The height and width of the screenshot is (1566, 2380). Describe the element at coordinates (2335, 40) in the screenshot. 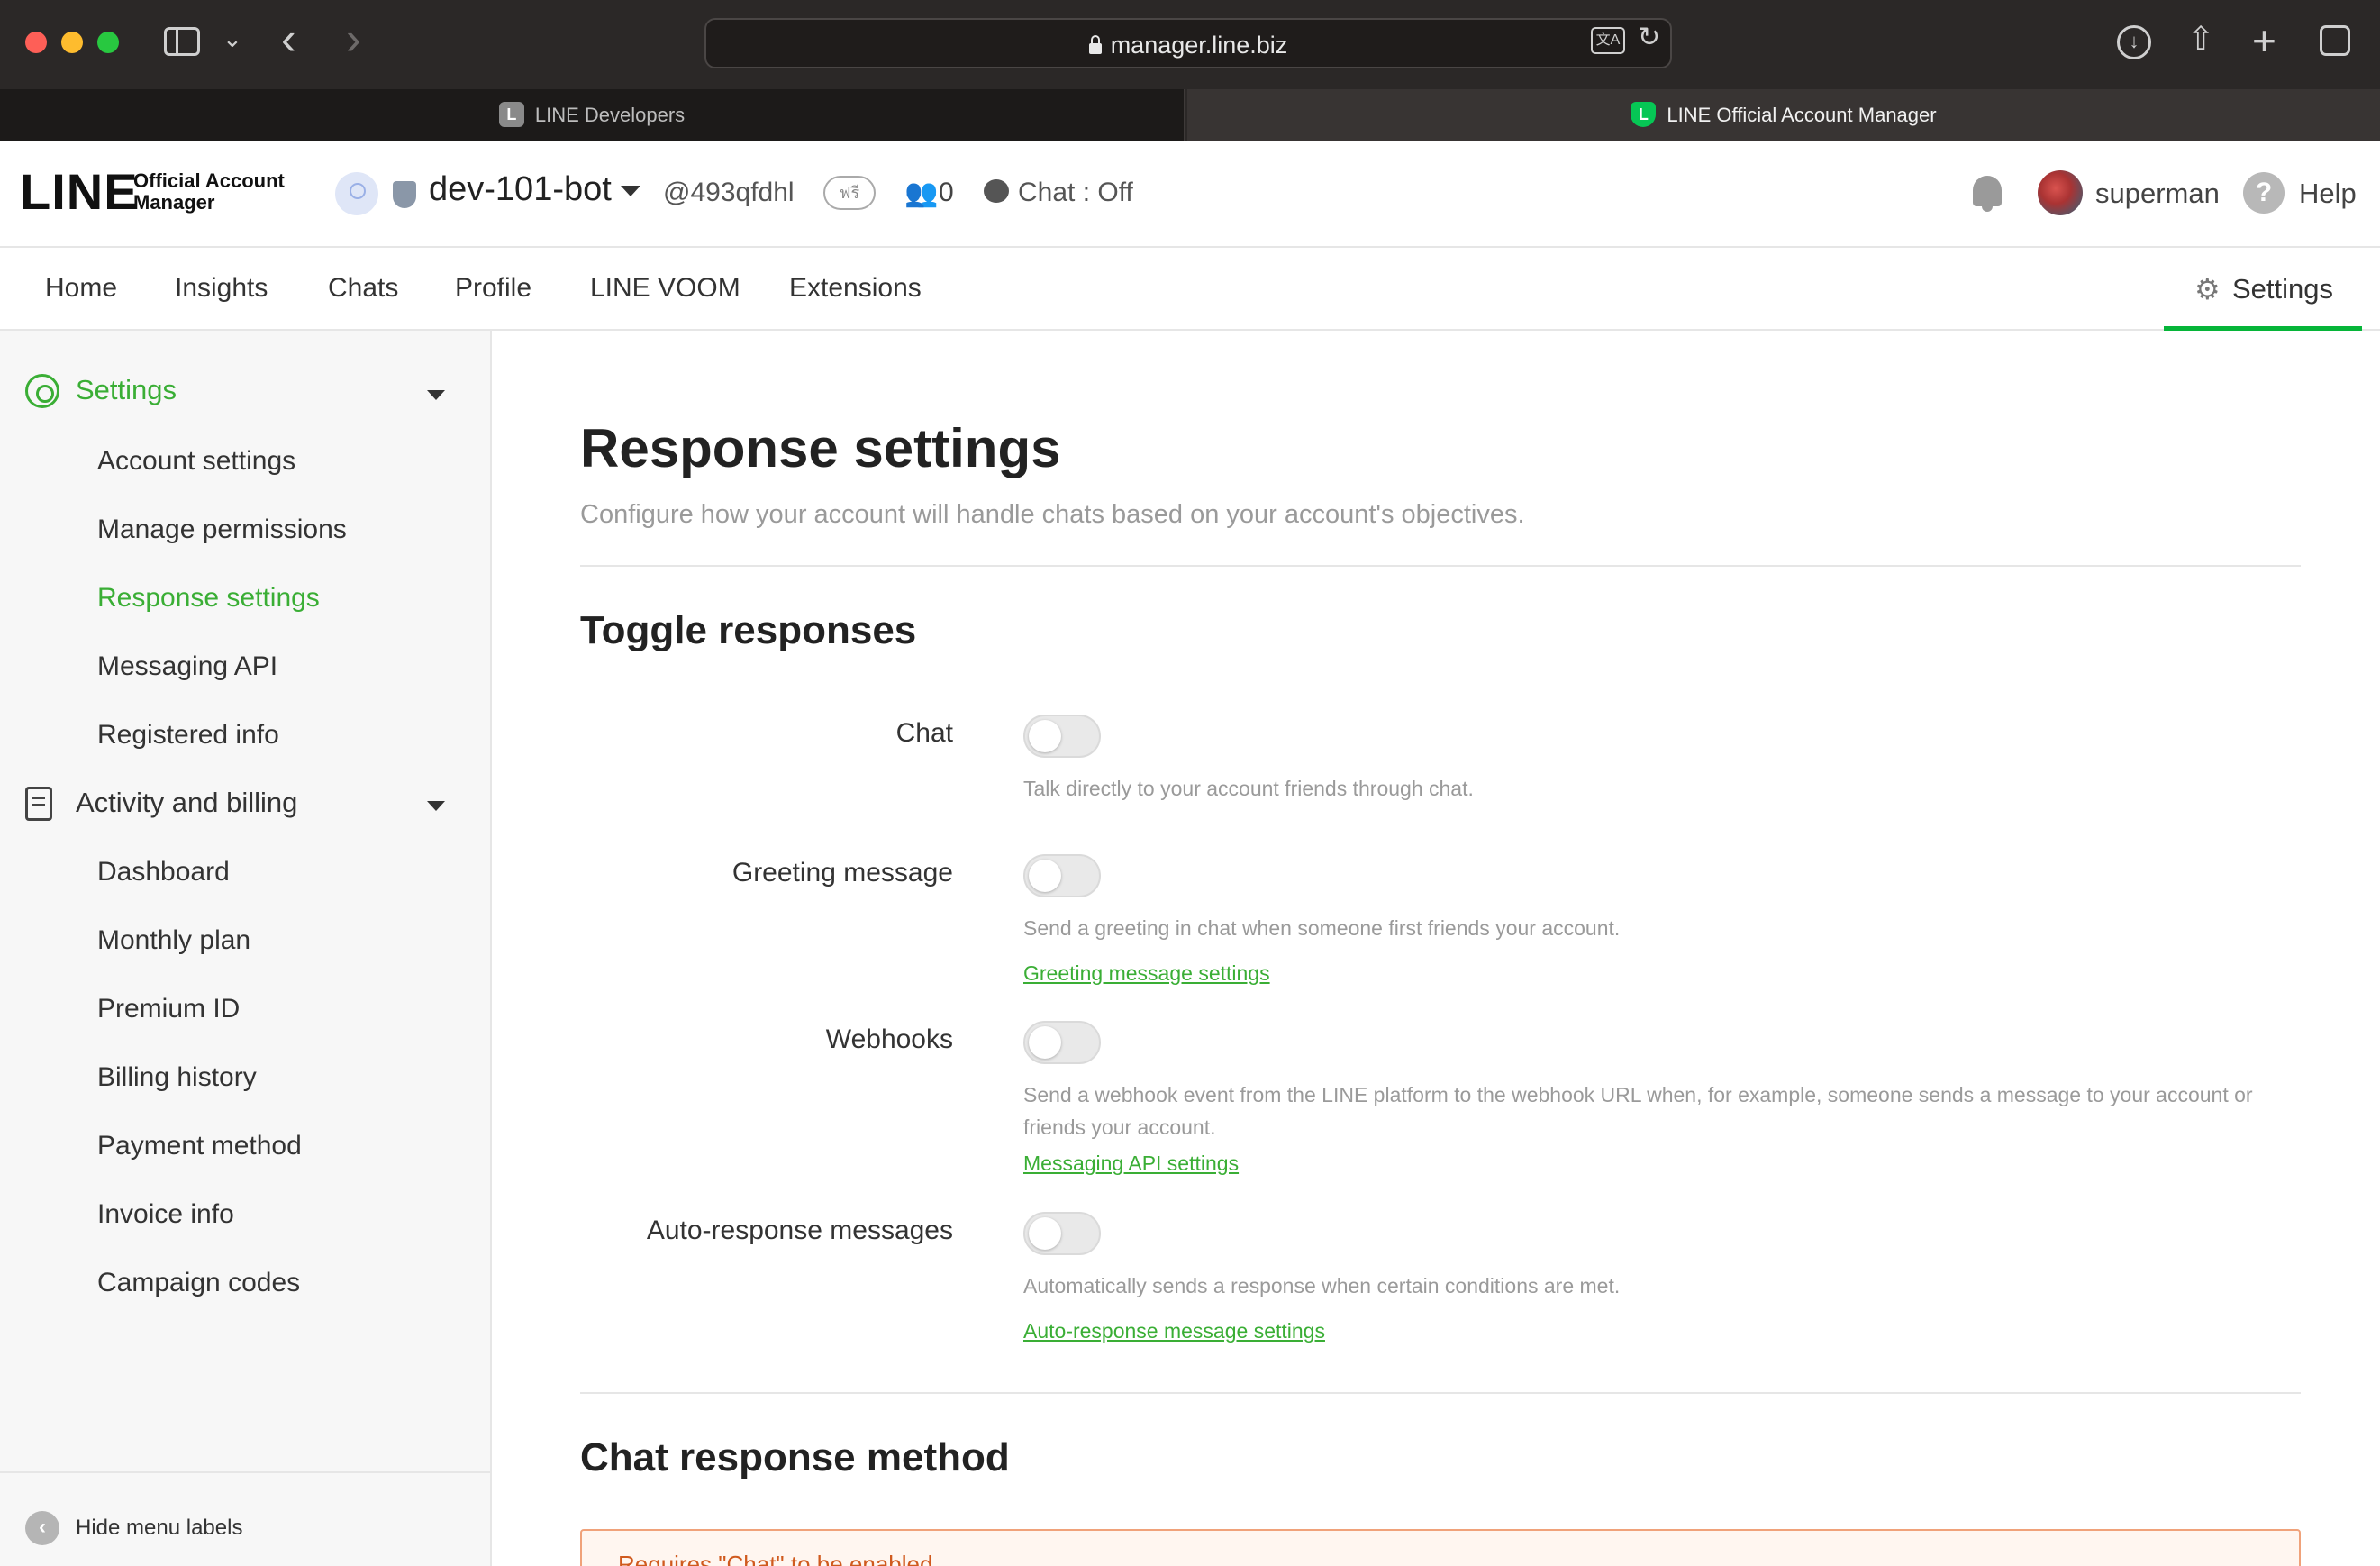

I see `tab-overview-icon` at that location.